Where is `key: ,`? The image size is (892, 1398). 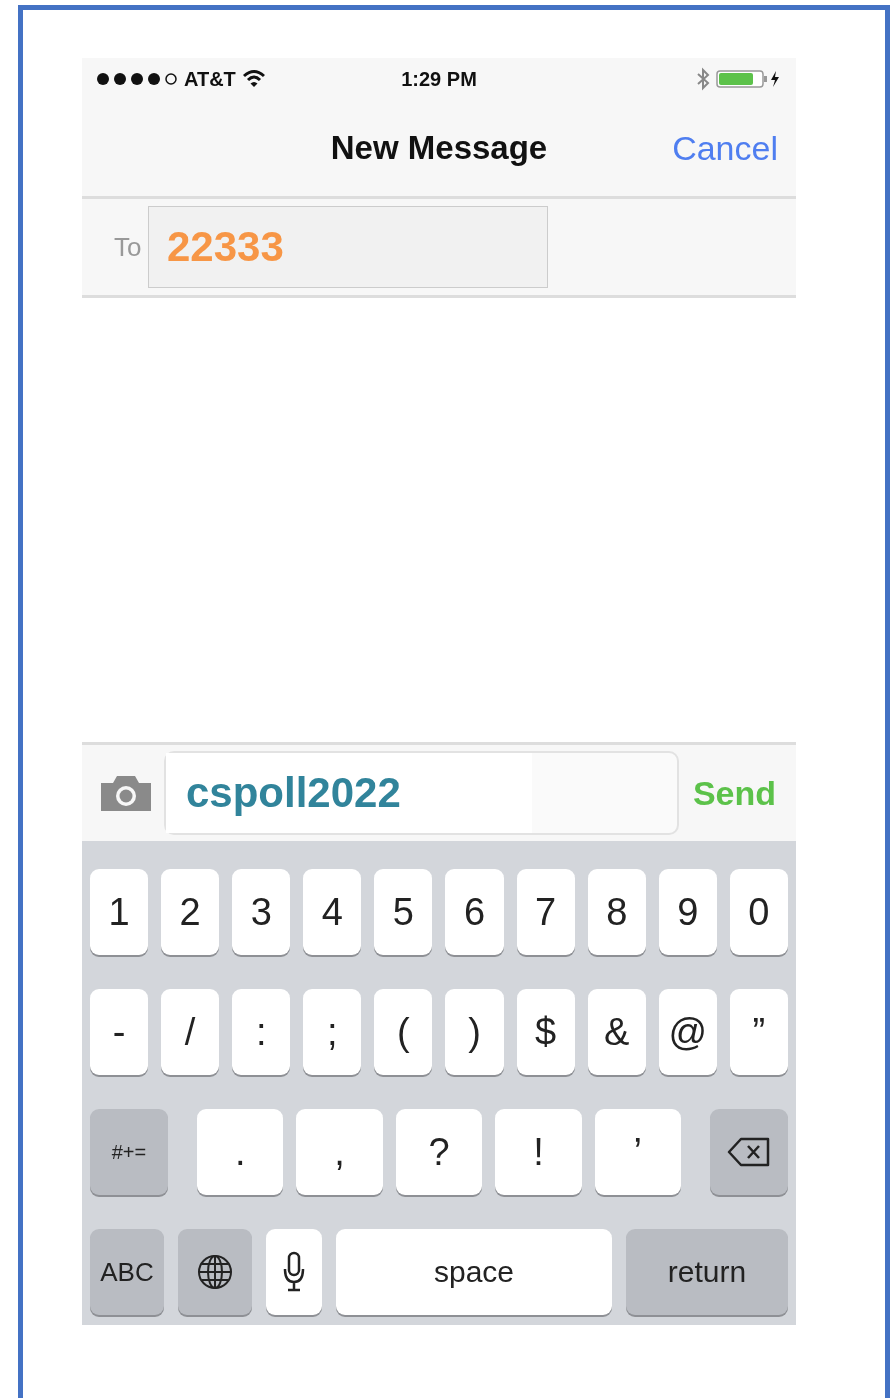
key: , is located at coordinates (339, 1152).